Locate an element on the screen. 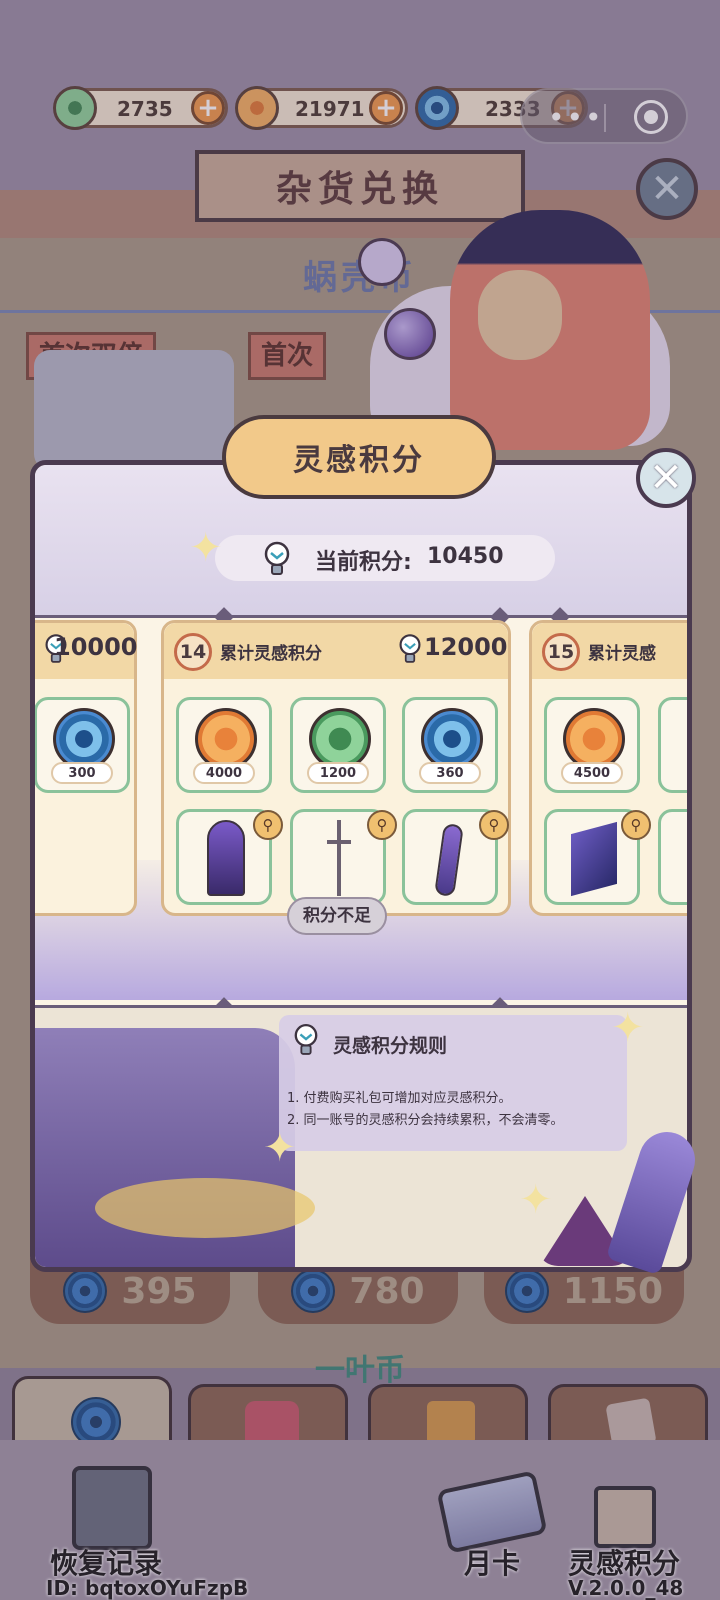 The height and width of the screenshot is (1600, 720). reward-slot: 4000 is located at coordinates (224, 745).